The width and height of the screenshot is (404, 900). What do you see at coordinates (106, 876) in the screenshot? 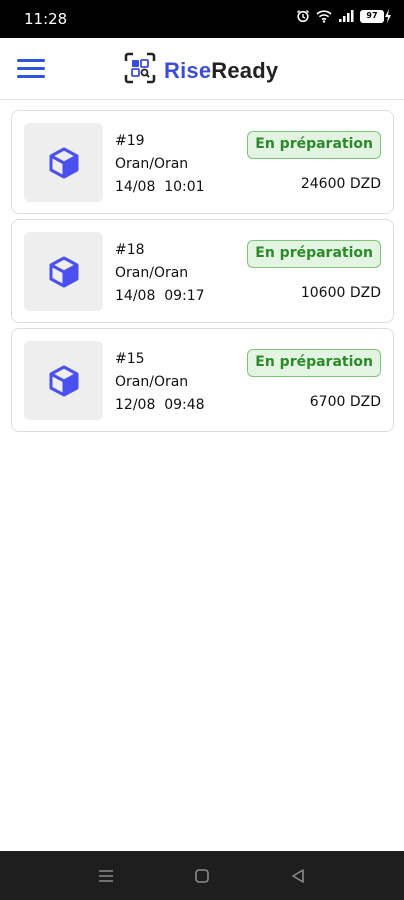
I see `recent-apps-icon` at bounding box center [106, 876].